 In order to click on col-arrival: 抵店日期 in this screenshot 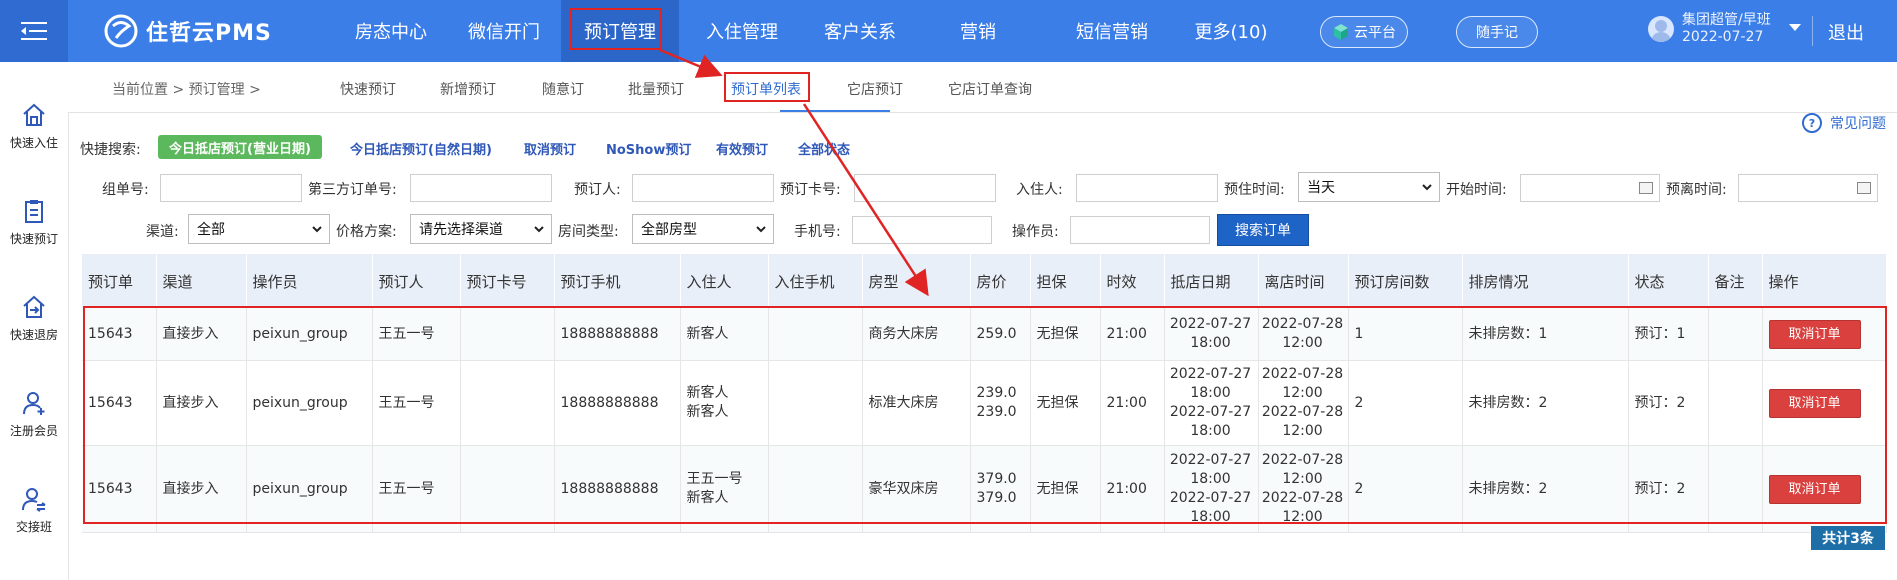, I will do `click(1211, 281)`.